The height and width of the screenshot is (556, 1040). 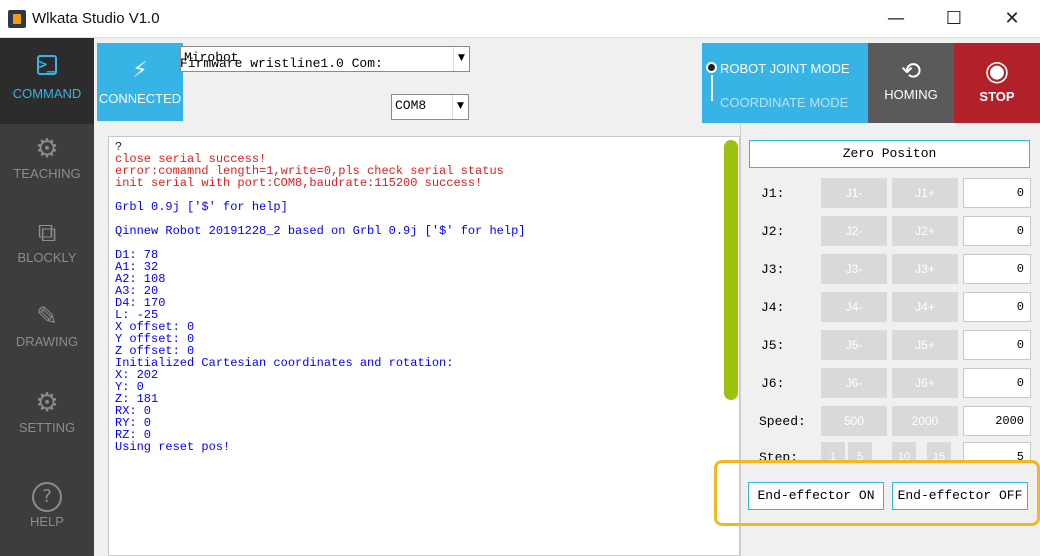 I want to click on title-bar: Wlkata Studio V1.0 — ☐ ✕, so click(x=520, y=19).